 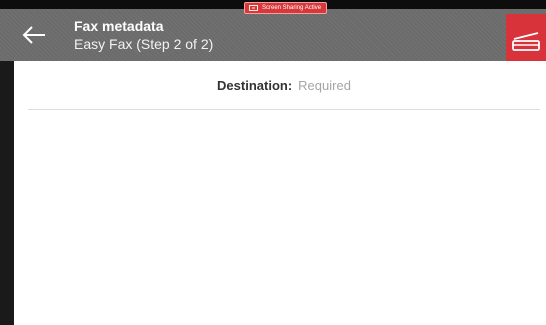 I want to click on page-subtitle: Easy Fax (Step 2 of 2), so click(x=144, y=44).